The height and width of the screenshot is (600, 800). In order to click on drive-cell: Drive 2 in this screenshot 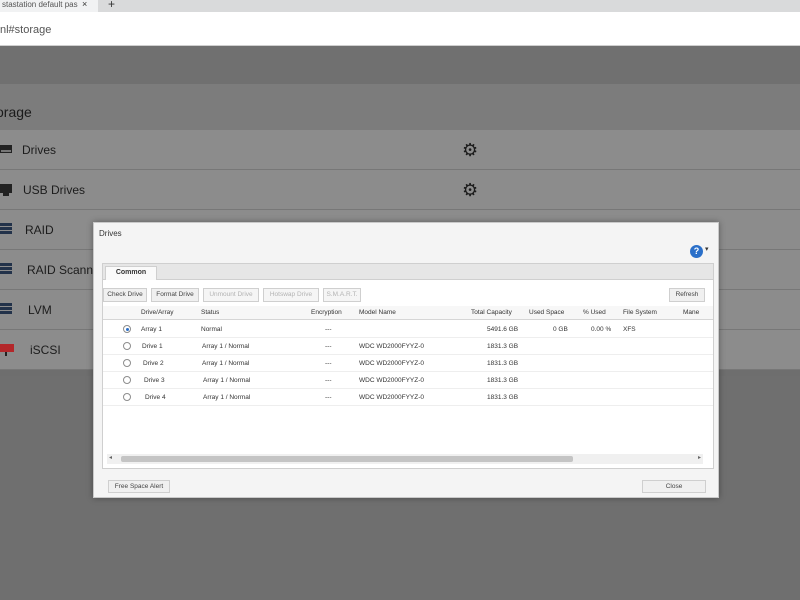, I will do `click(153, 363)`.